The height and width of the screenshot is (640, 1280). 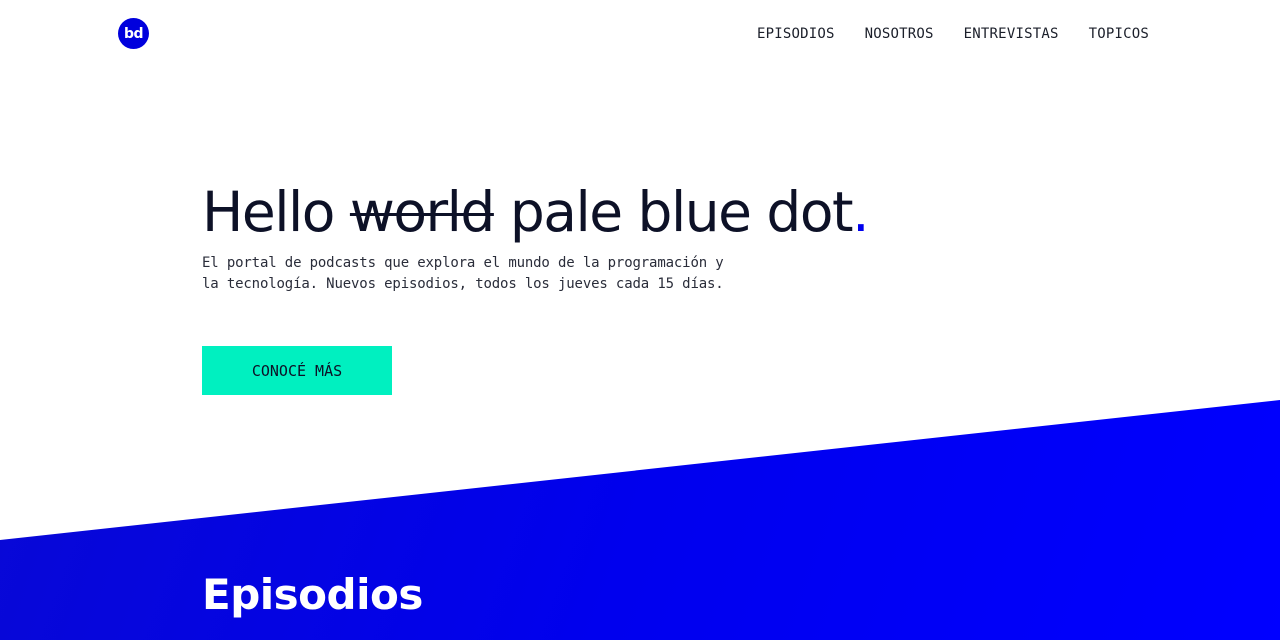 I want to click on hero-title-start: Hello, so click(x=268, y=212).